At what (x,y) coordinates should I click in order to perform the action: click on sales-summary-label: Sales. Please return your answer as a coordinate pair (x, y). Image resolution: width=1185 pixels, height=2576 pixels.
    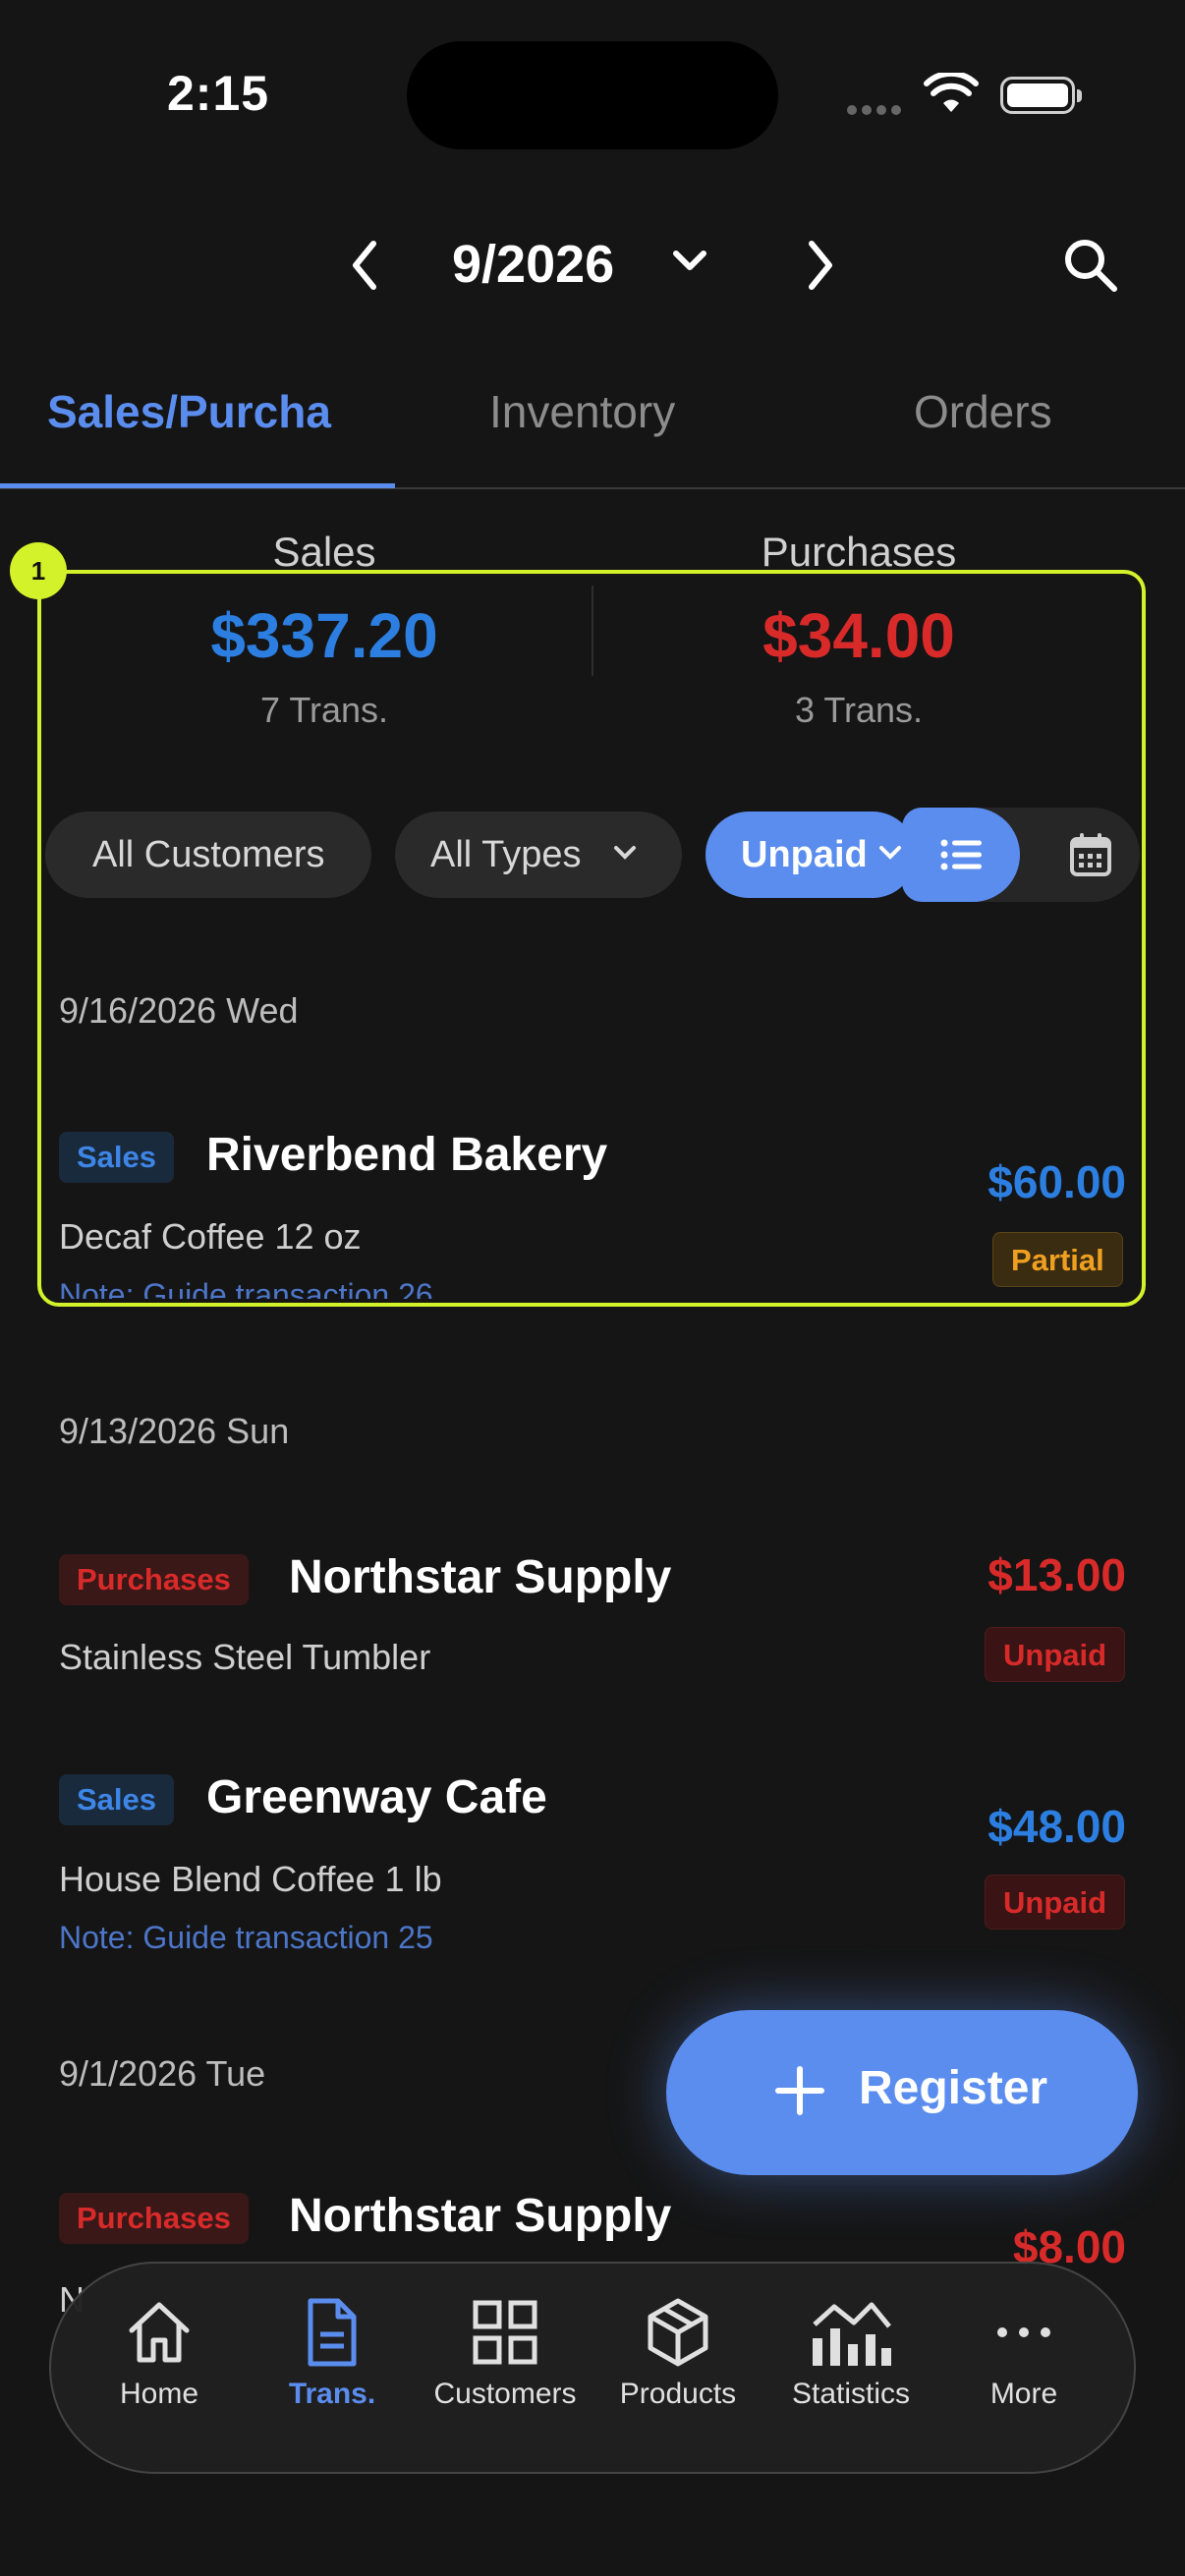
    Looking at the image, I should click on (324, 552).